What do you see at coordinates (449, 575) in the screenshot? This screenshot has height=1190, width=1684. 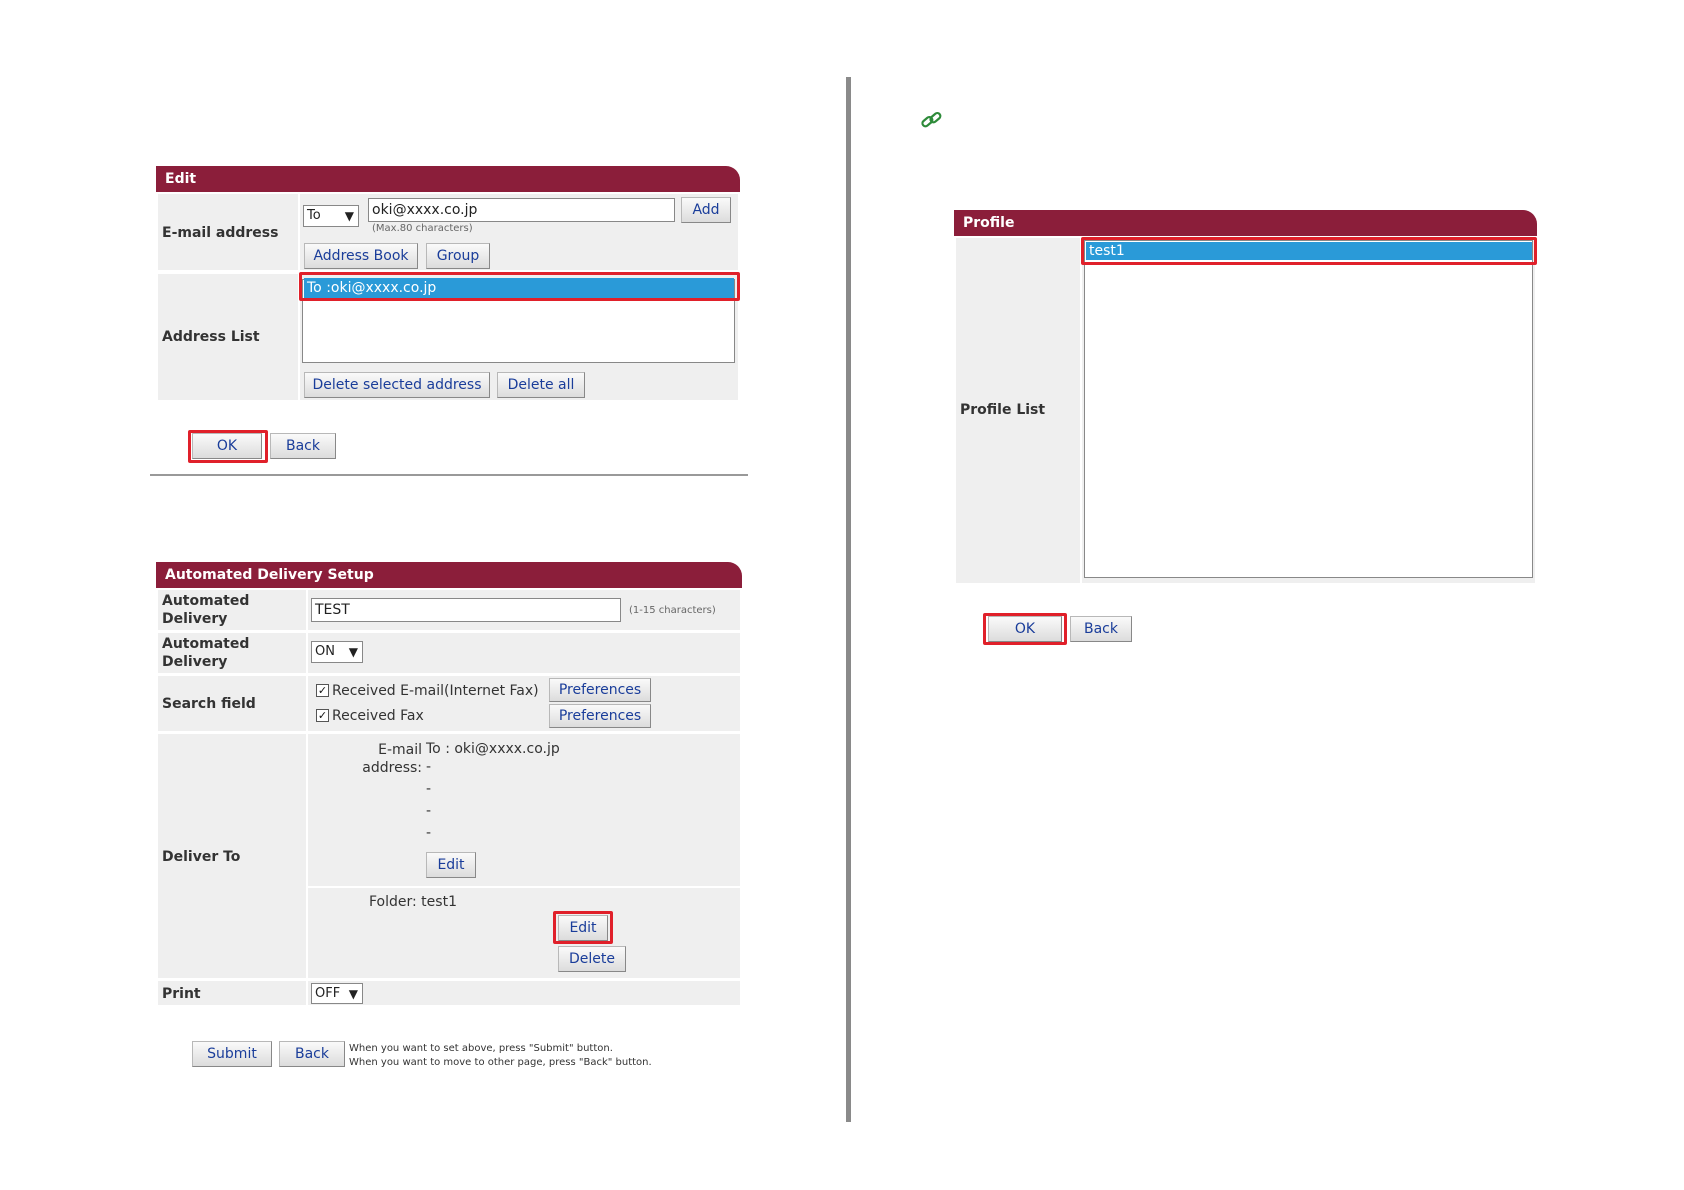 I see `delivery-panel-title: Automated Delivery Setup` at bounding box center [449, 575].